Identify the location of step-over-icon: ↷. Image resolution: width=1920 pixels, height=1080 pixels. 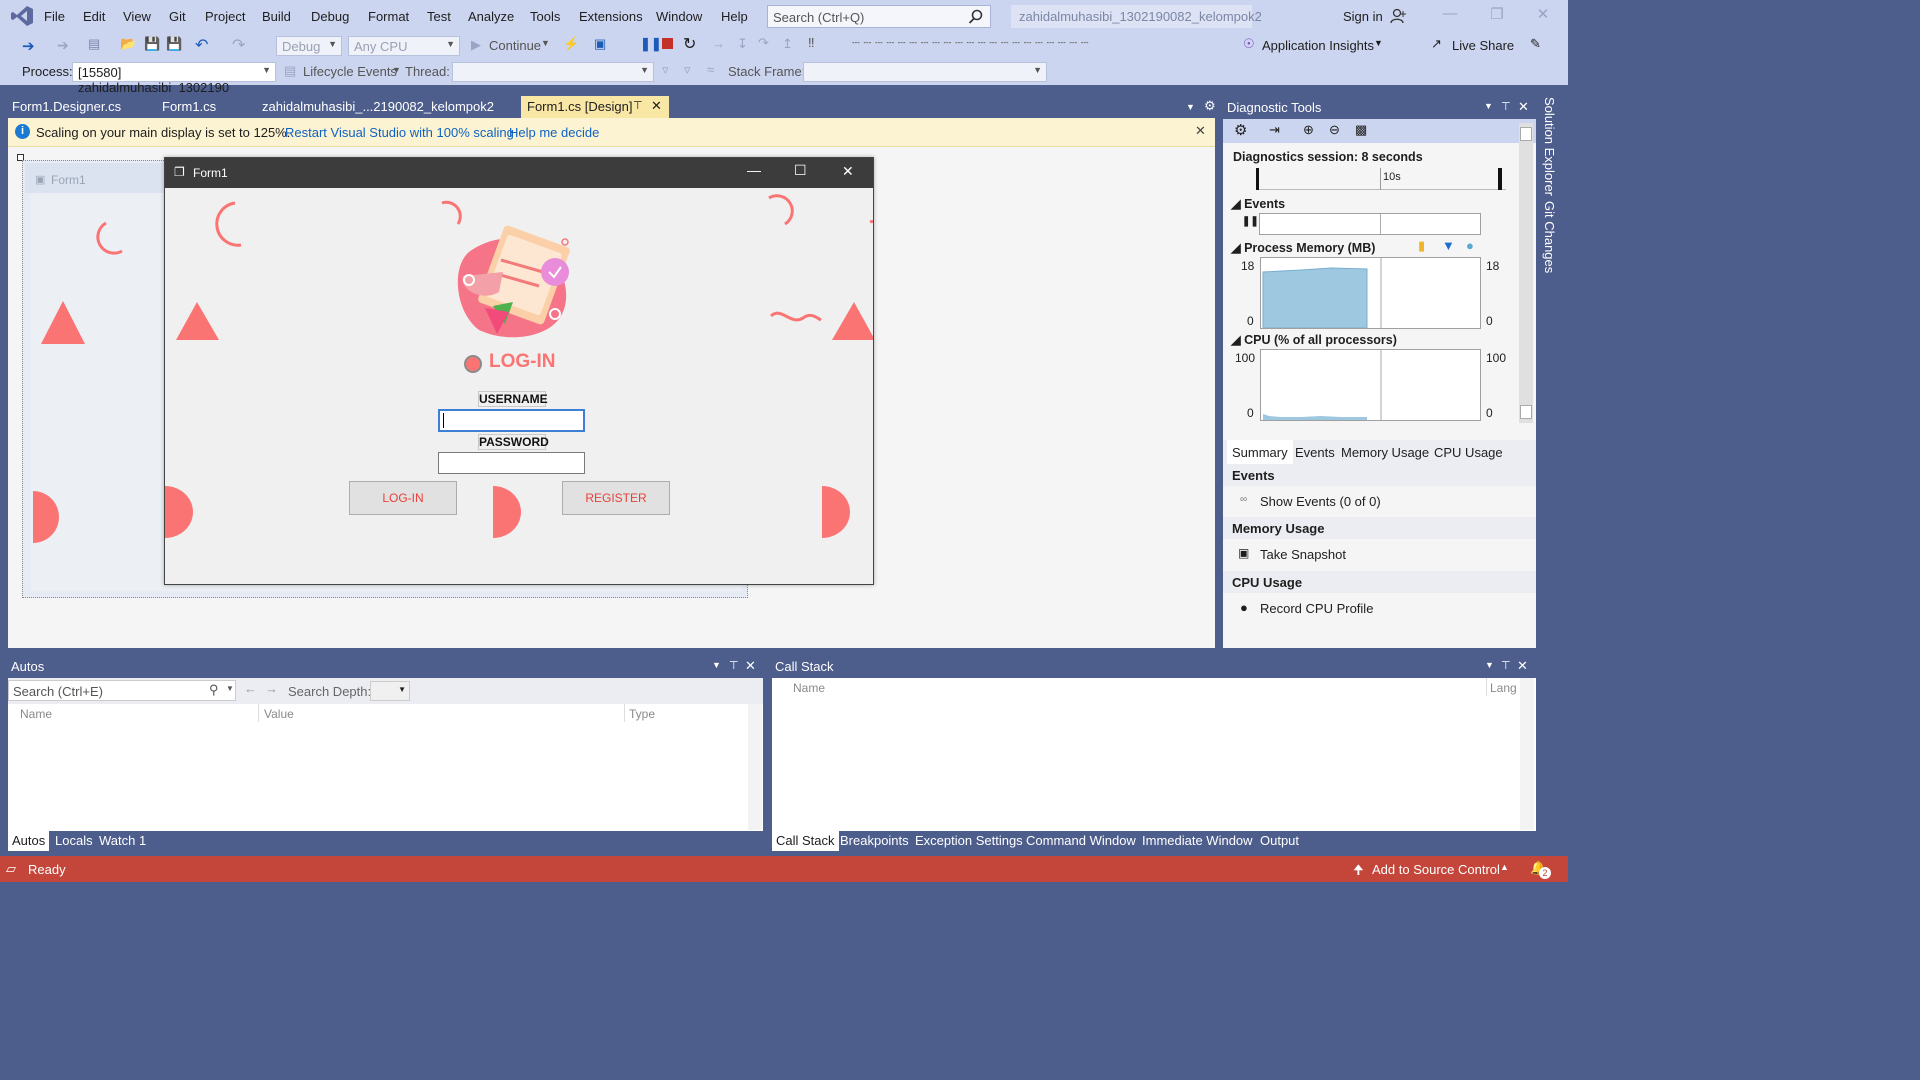
(763, 43).